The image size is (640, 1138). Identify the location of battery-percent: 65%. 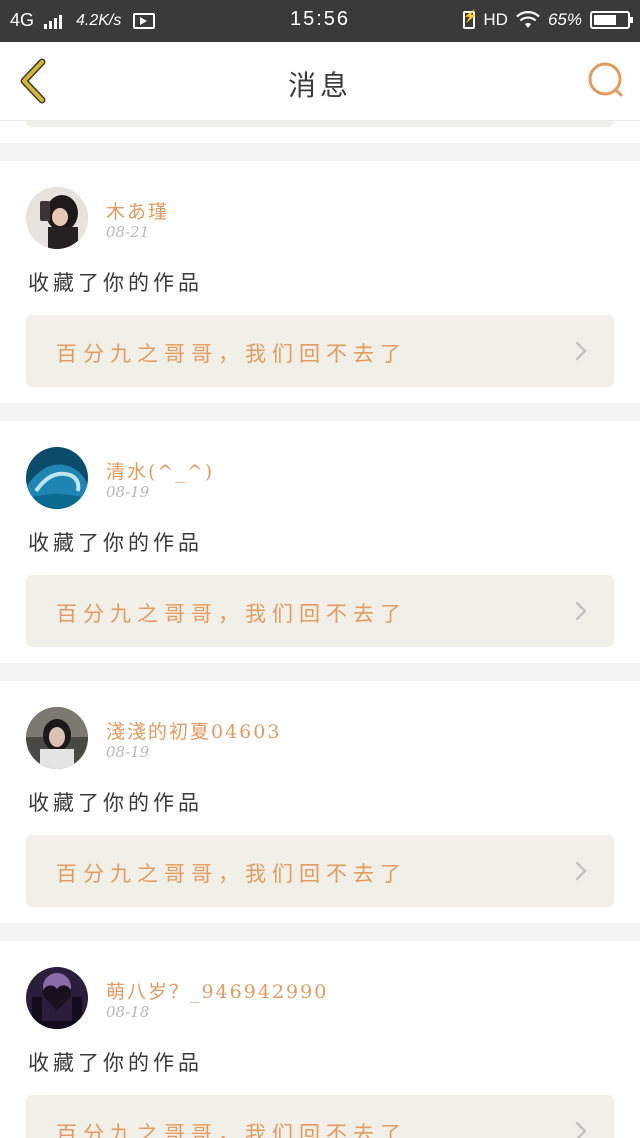
(564, 19).